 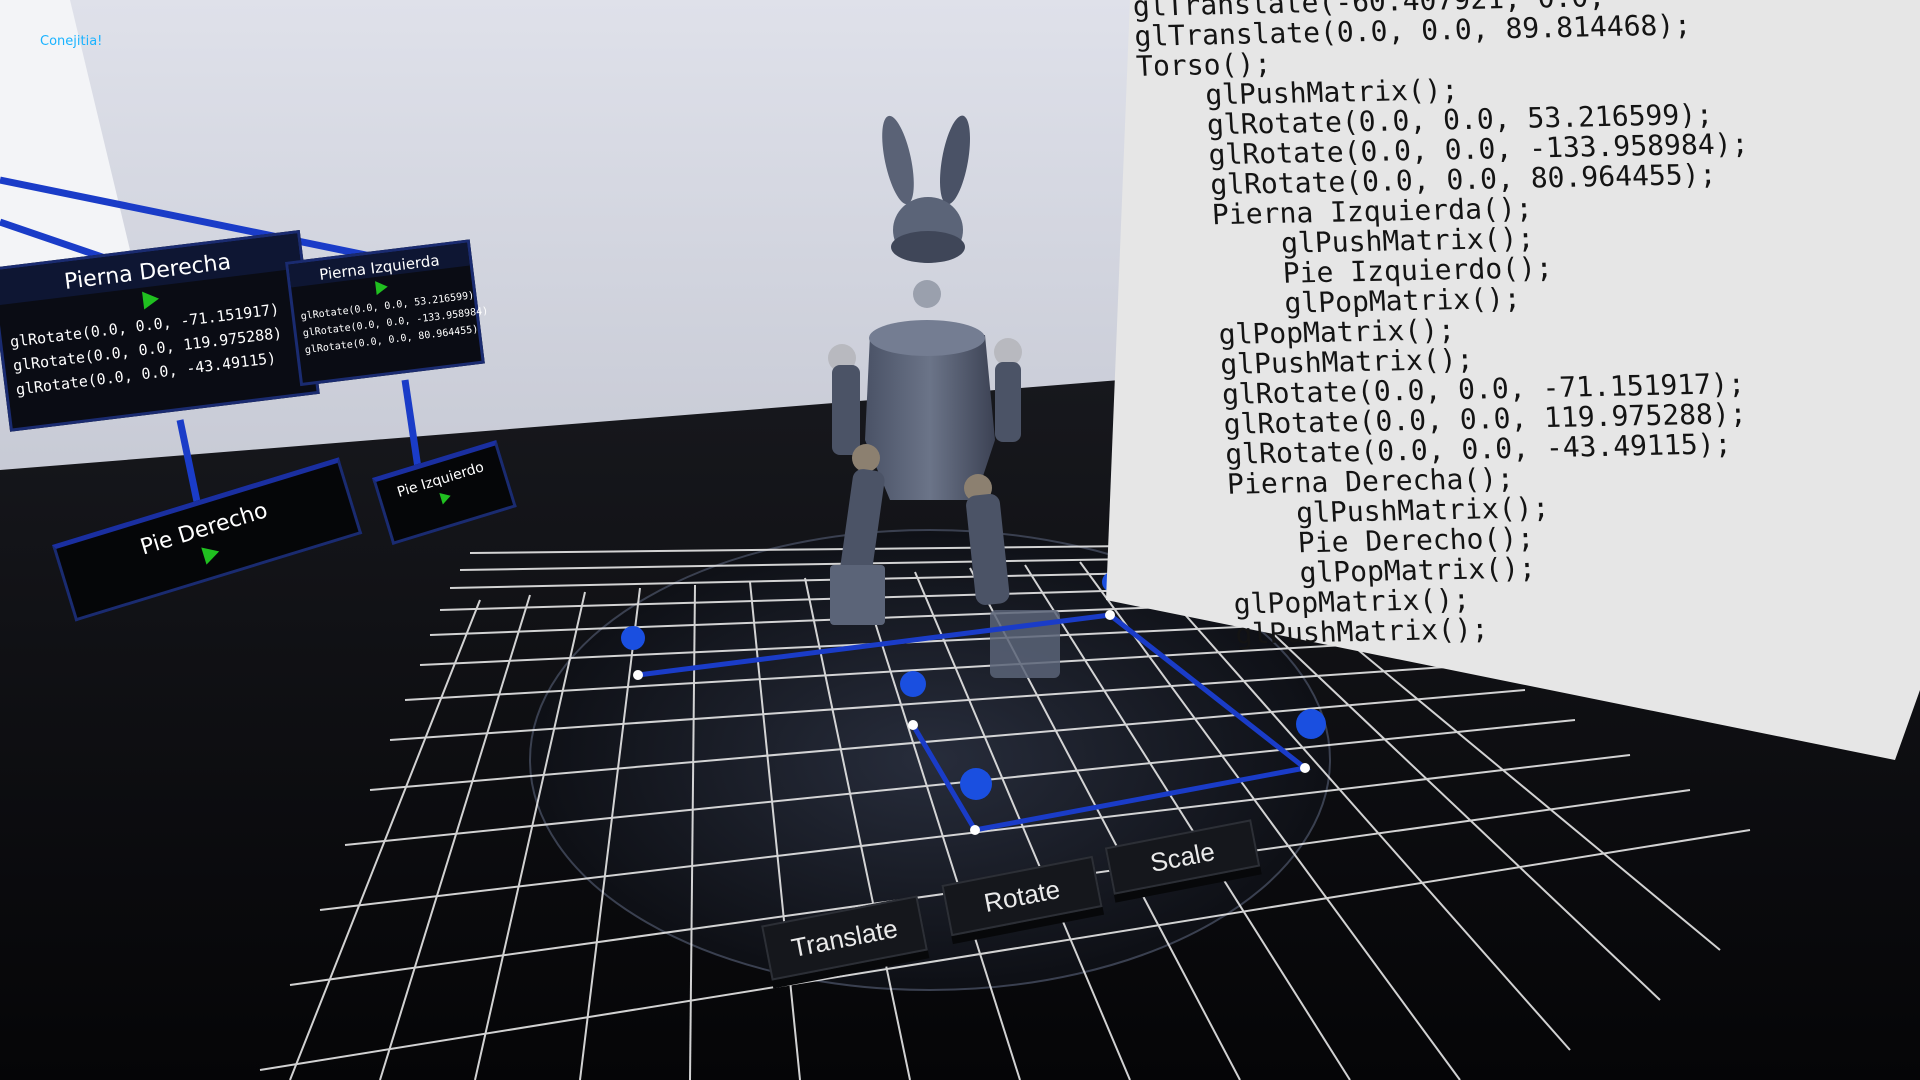 What do you see at coordinates (976, 784) in the screenshot?
I see `gizmo-handle-front` at bounding box center [976, 784].